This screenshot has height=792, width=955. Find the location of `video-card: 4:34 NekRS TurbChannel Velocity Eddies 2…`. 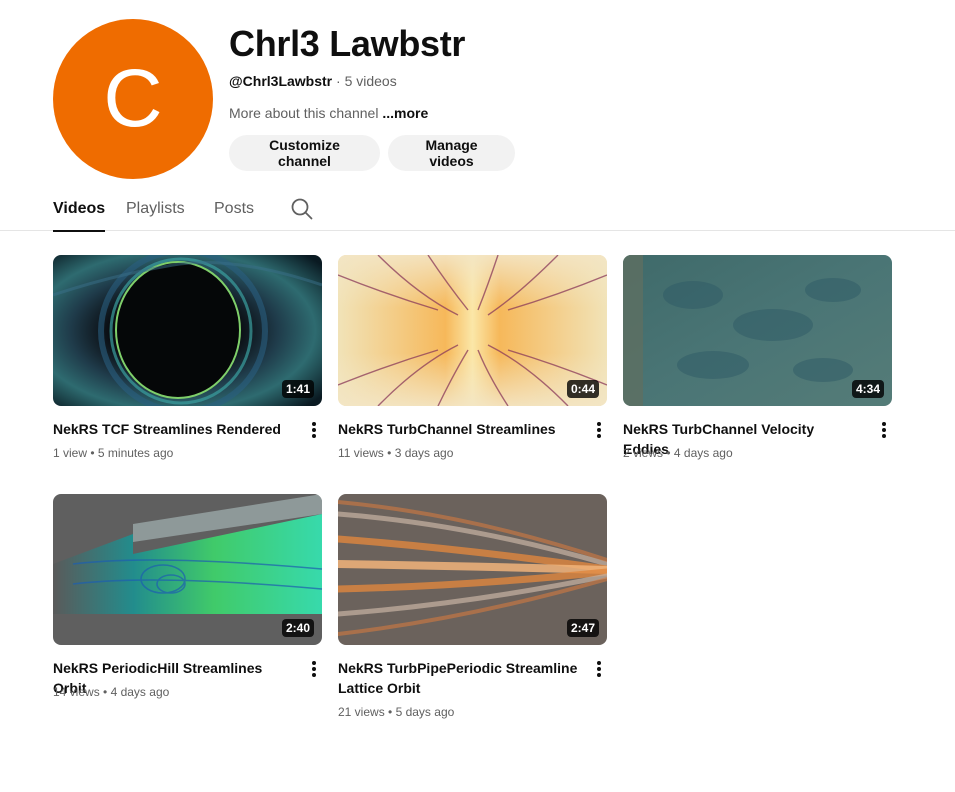

video-card: 4:34 NekRS TurbChannel Velocity Eddies 2… is located at coordinates (757, 357).